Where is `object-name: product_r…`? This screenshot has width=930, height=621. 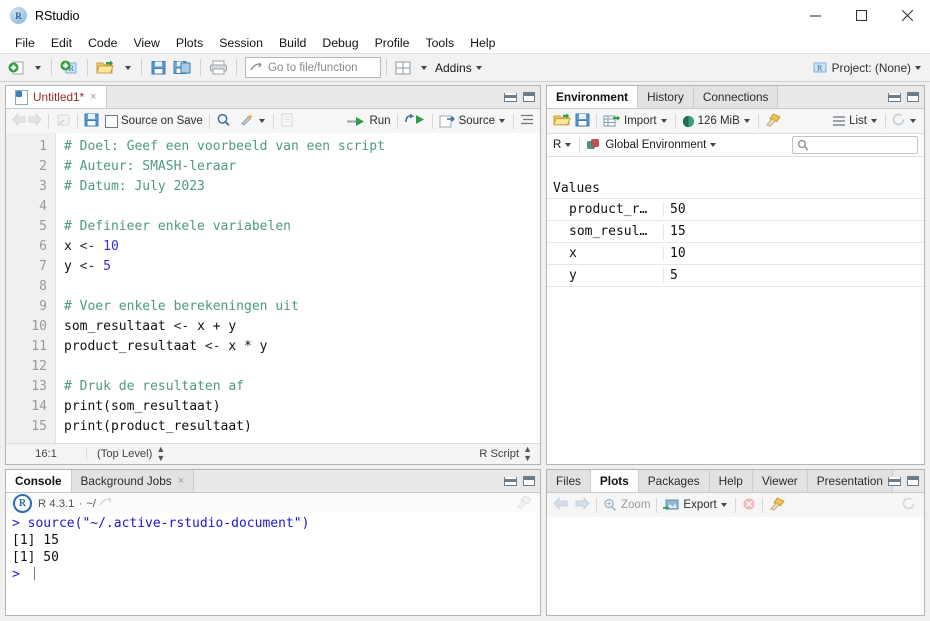
object-name: product_r… is located at coordinates (605, 209).